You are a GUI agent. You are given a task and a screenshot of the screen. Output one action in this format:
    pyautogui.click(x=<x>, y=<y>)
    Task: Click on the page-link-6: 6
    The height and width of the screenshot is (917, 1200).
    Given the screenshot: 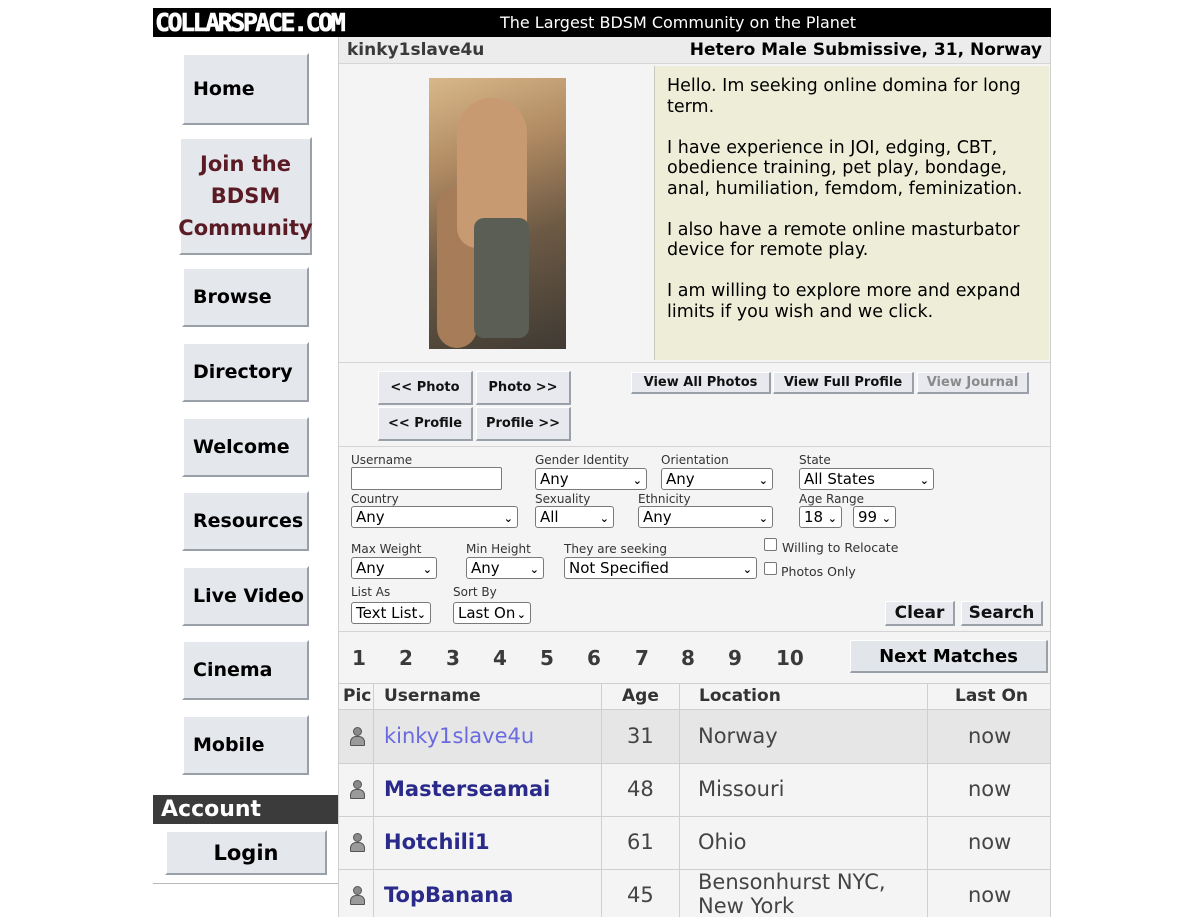 What is the action you would take?
    pyautogui.click(x=594, y=658)
    